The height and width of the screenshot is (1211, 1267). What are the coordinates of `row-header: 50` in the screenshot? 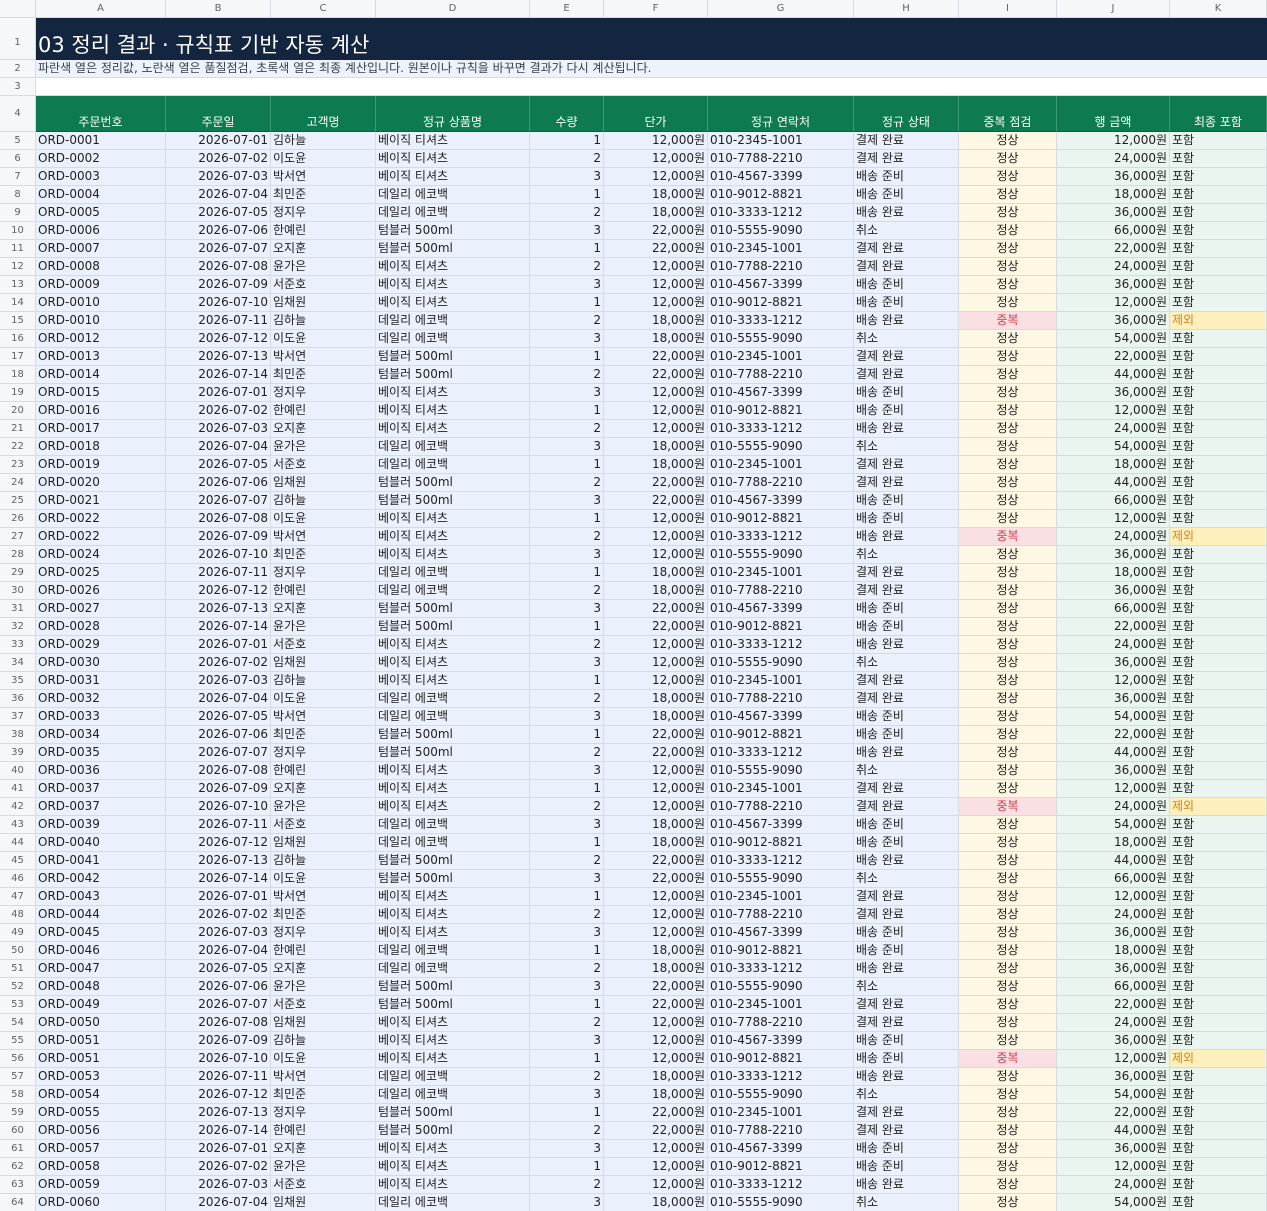 It's located at (18, 951).